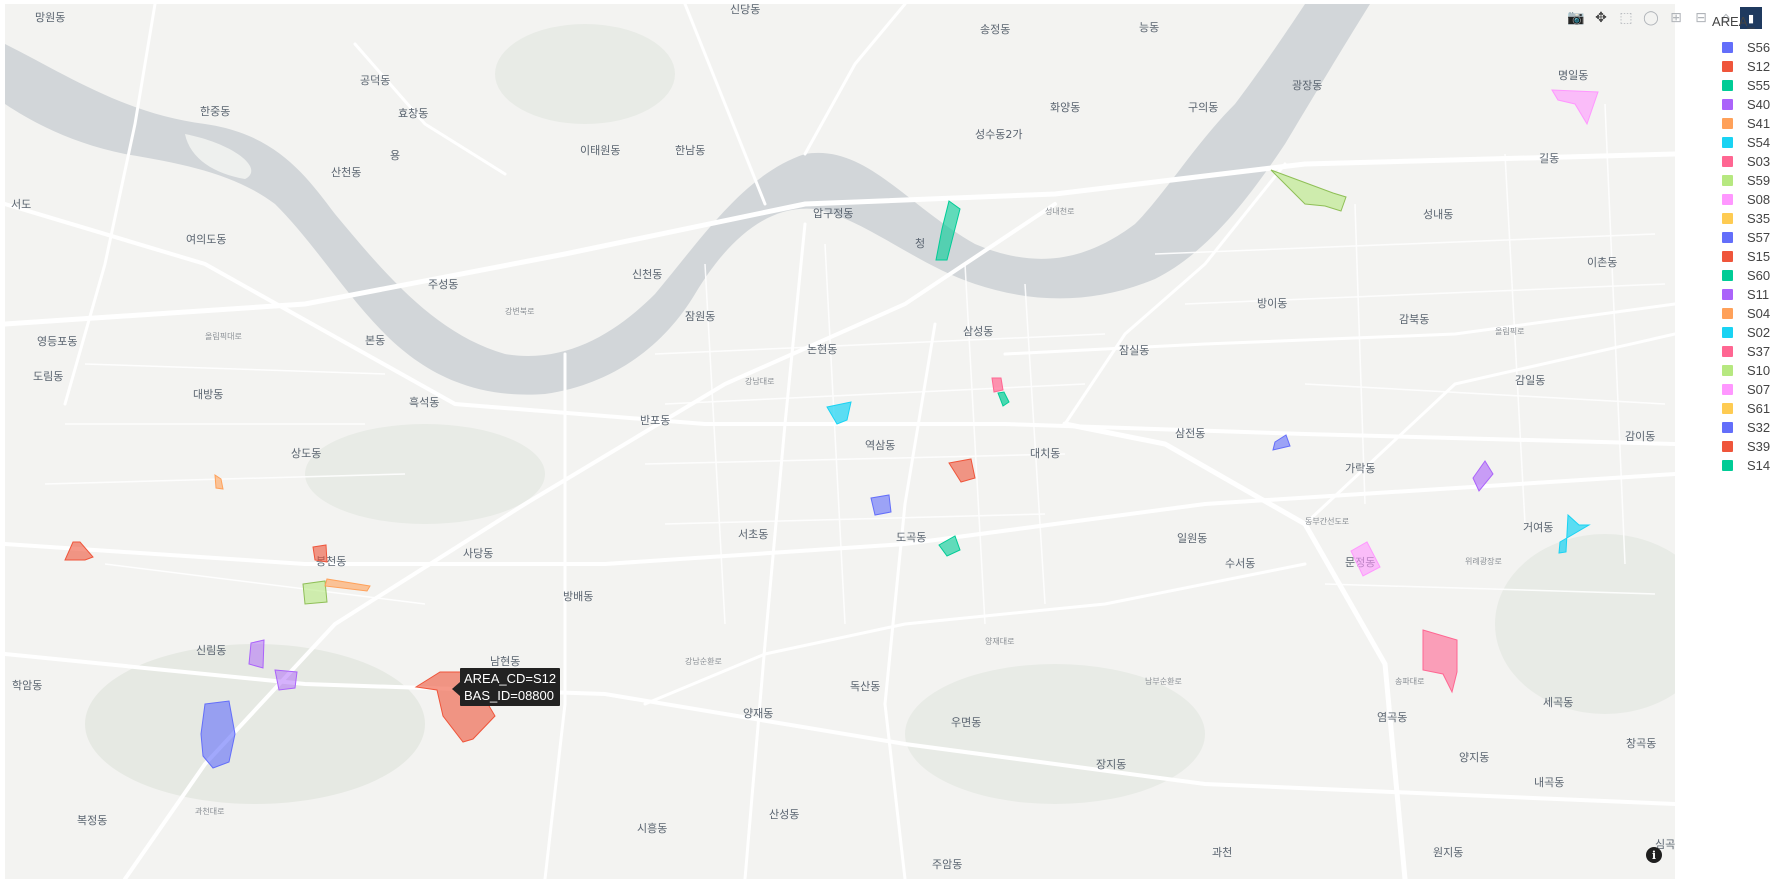  Describe the element at coordinates (1575, 107) in the screenshot. I see `area-s08` at that location.